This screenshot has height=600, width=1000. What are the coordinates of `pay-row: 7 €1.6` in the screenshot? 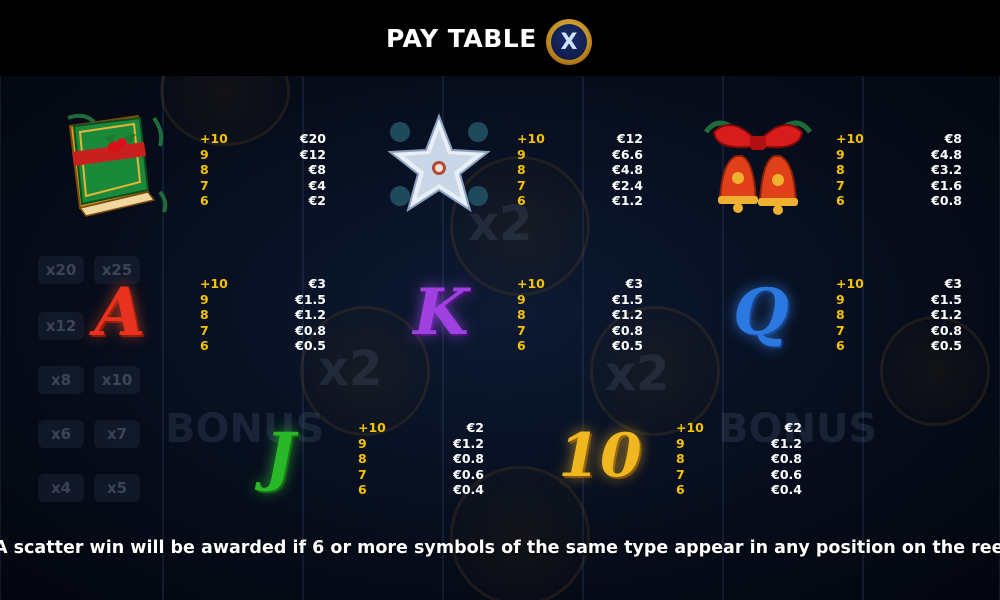 It's located at (899, 186).